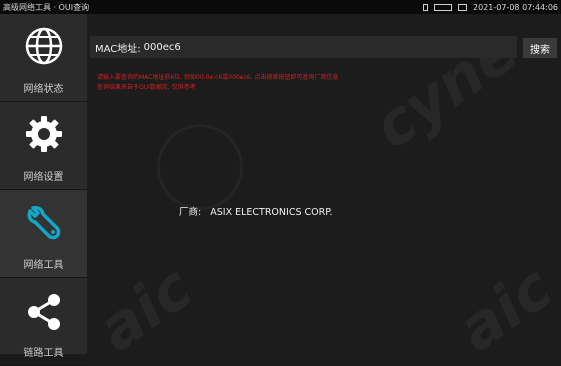  I want to click on storage-icon, so click(463, 7).